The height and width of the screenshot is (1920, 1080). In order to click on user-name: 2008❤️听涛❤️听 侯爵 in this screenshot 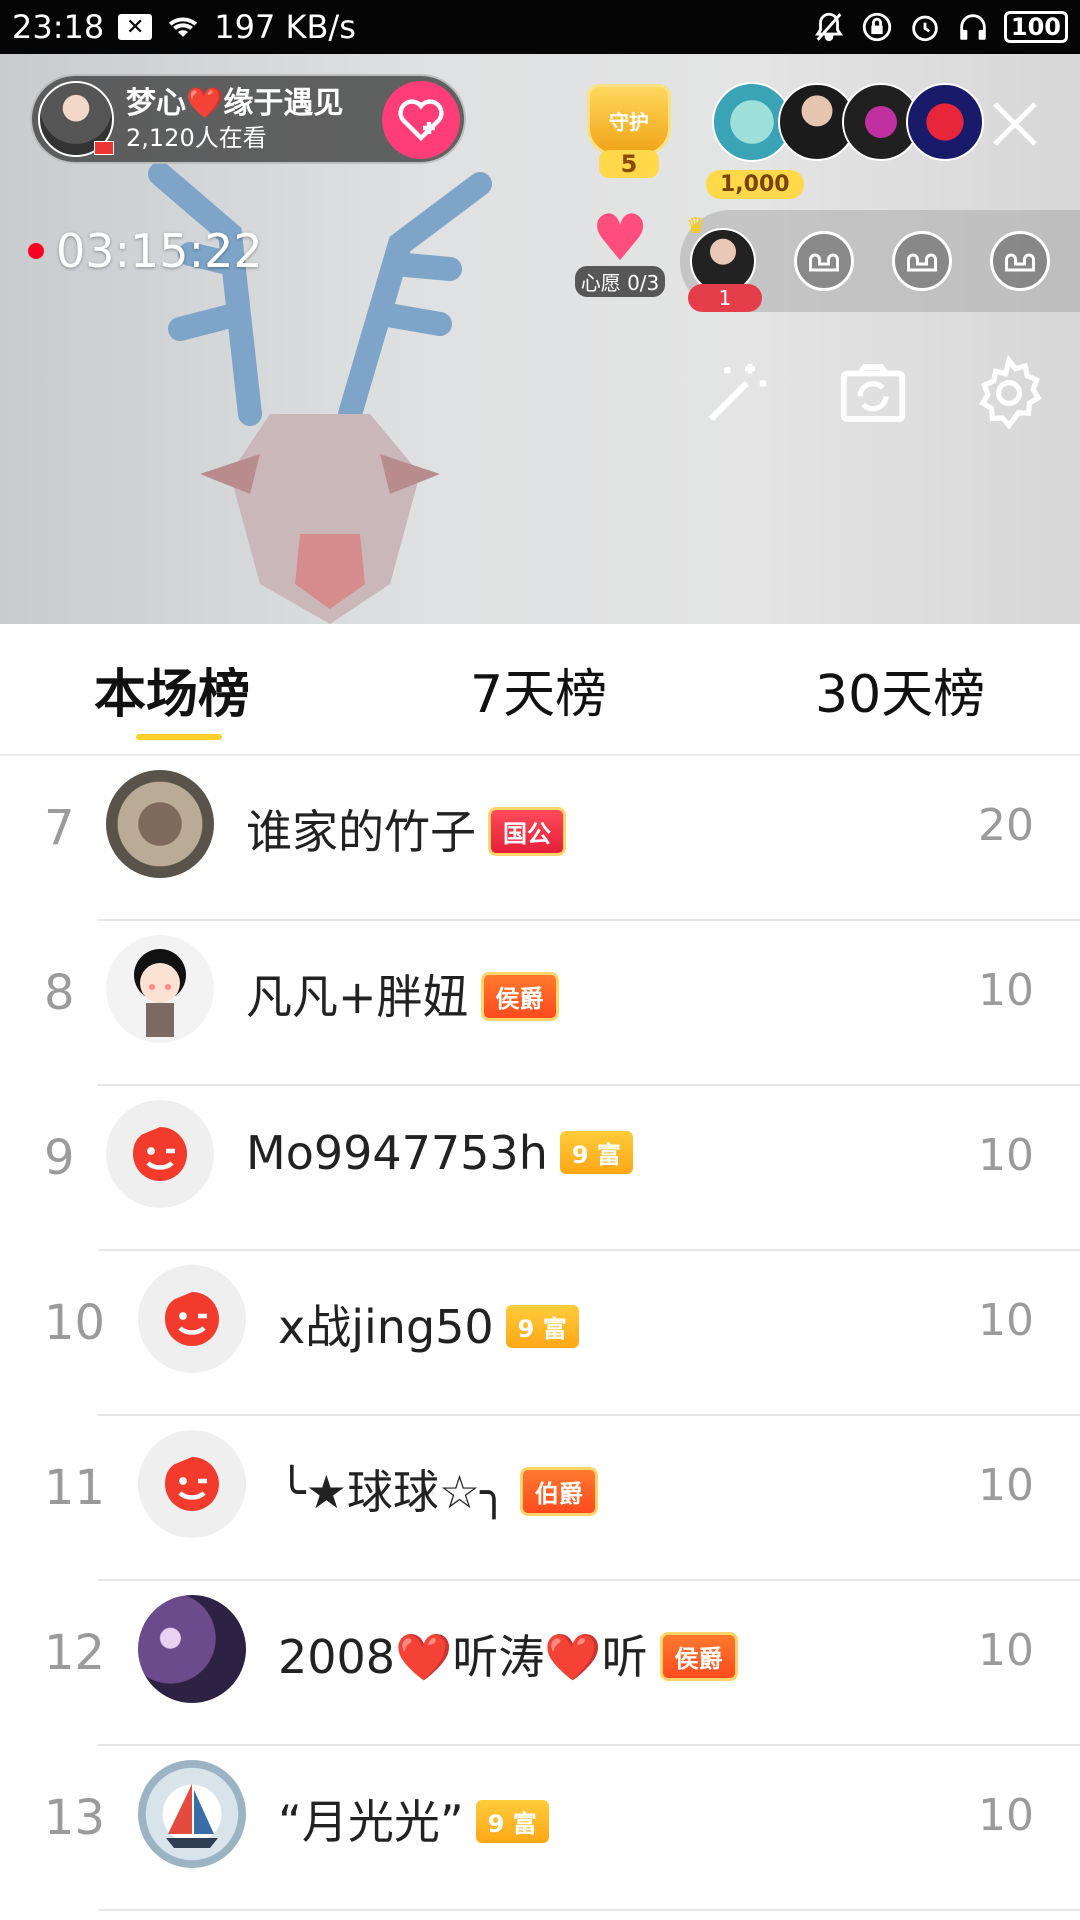, I will do `click(508, 1654)`.